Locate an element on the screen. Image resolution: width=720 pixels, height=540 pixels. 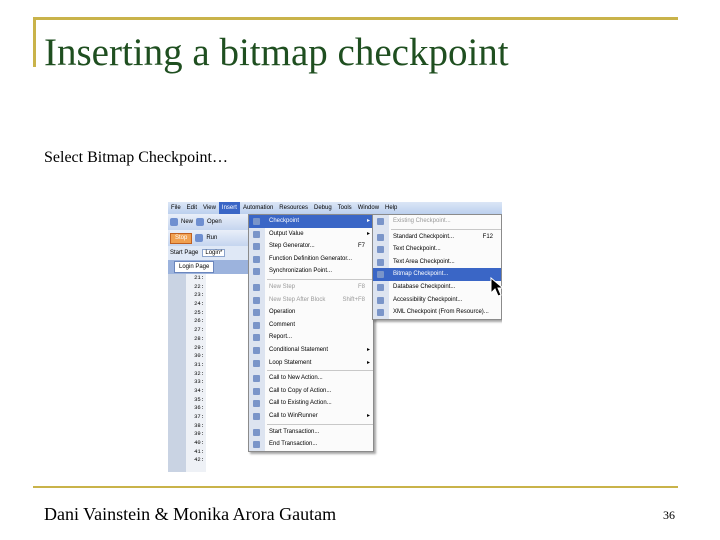
action-tabstrip: Login Page is located at coordinates (208, 267).